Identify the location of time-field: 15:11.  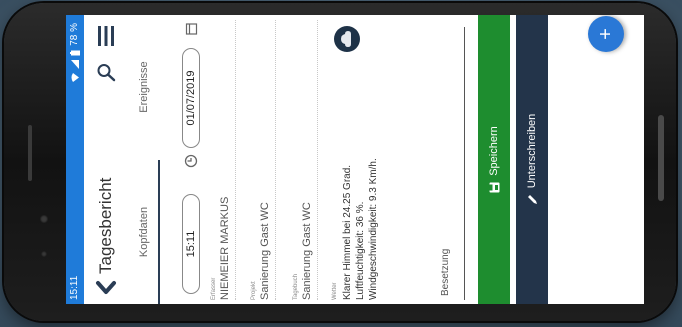
(191, 244).